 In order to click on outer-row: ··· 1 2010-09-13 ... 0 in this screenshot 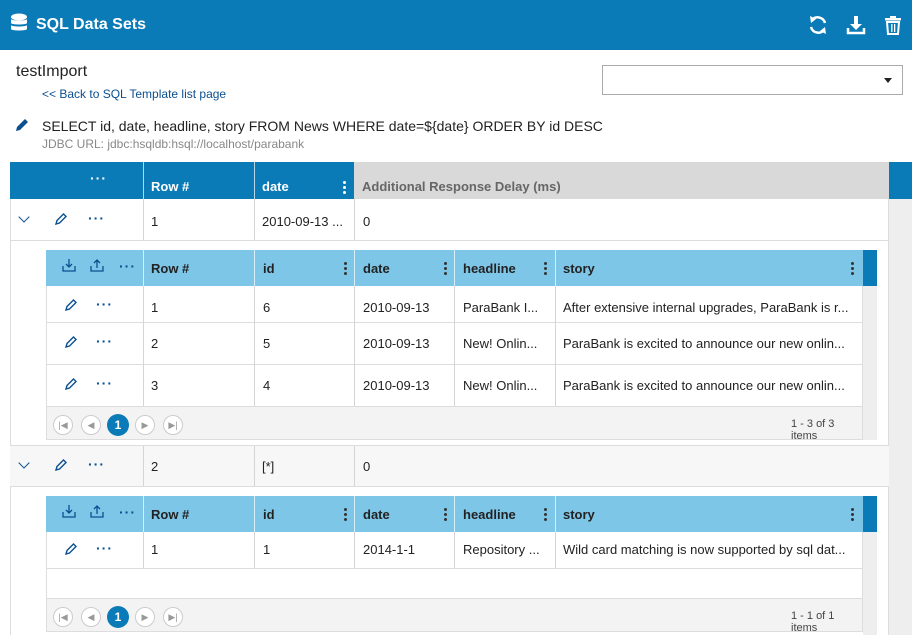, I will do `click(449, 220)`.